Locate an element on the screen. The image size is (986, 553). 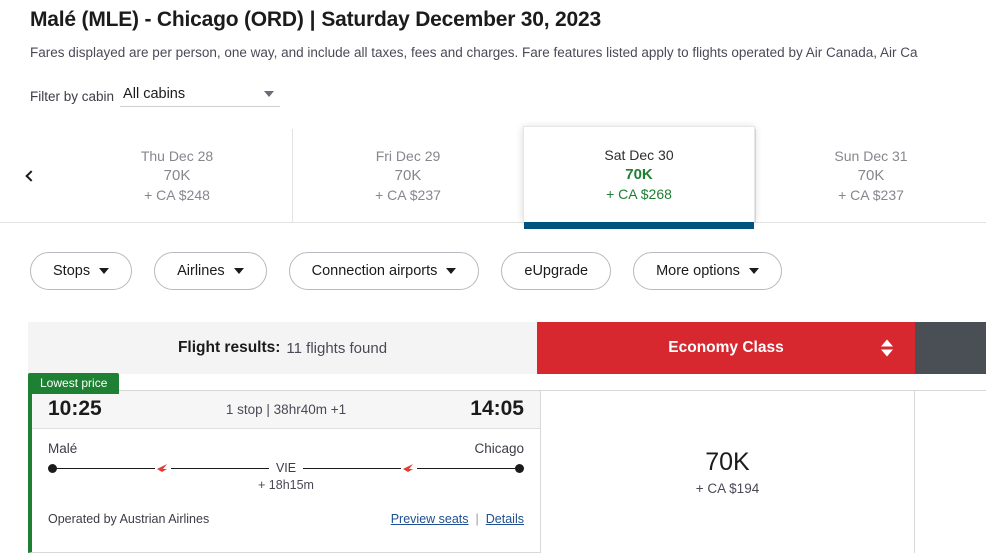
flight-card-links: Preview seats | Details is located at coordinates (457, 519).